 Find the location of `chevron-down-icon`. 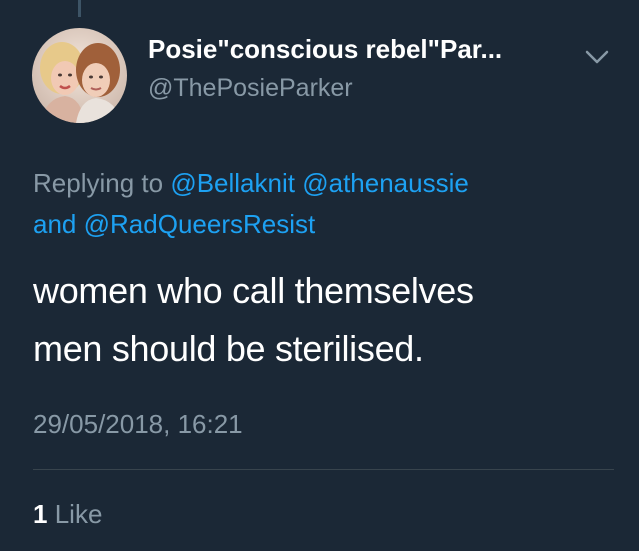

chevron-down-icon is located at coordinates (597, 57).